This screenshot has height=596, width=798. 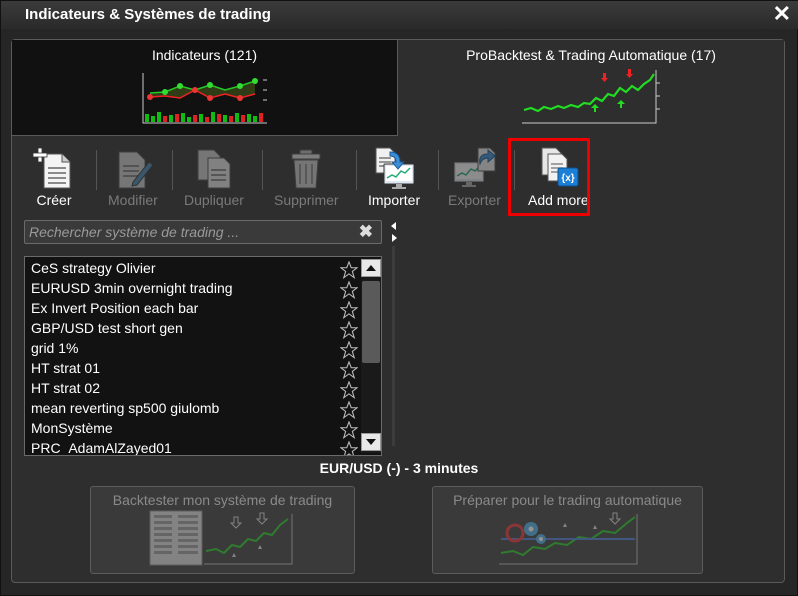 I want to click on window-title: Indicateurs & Systèmes de trading, so click(x=148, y=14).